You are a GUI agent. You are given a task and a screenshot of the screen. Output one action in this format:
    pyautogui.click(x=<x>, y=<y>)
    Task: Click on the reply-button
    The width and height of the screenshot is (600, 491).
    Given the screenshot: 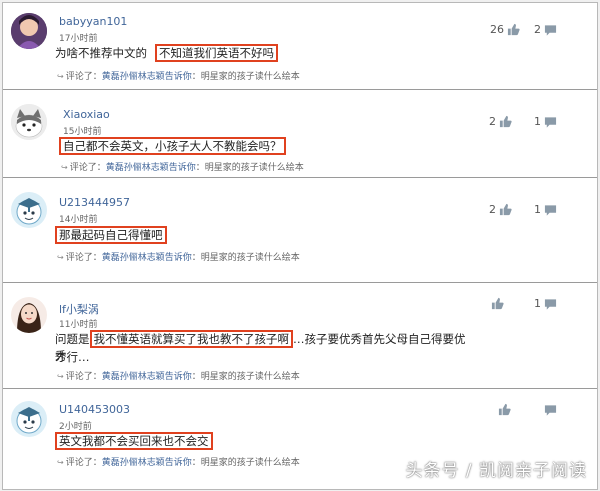 What is the action you would take?
    pyautogui.click(x=549, y=410)
    